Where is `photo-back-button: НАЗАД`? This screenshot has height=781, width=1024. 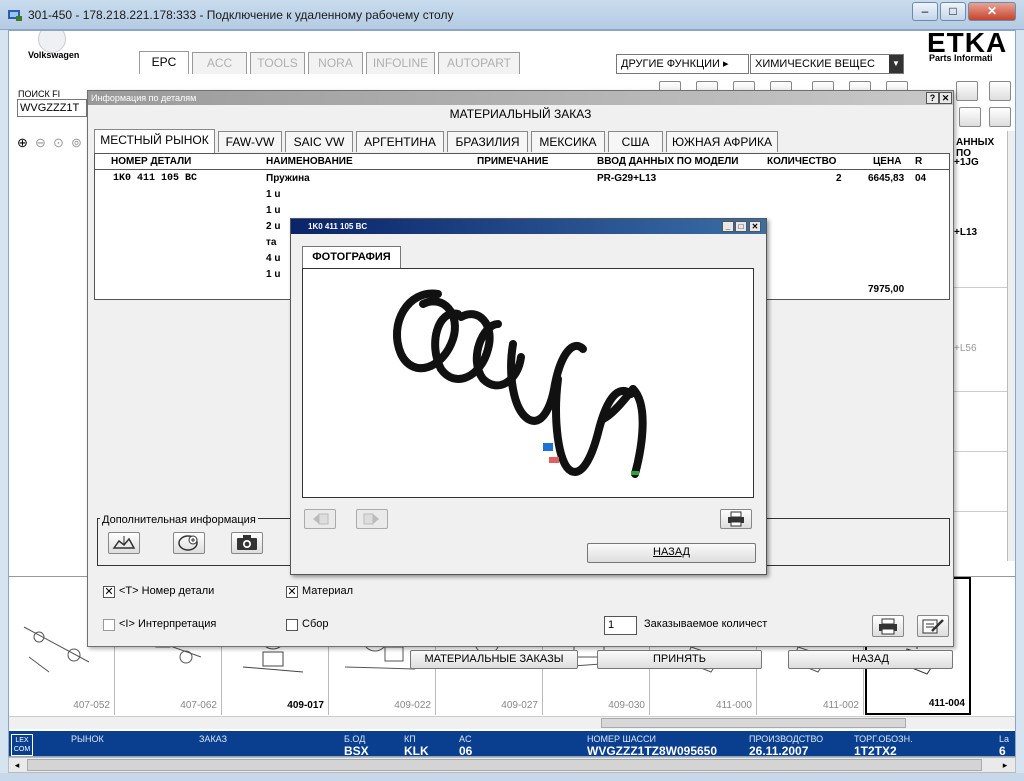
photo-back-button: НАЗАД is located at coordinates (671, 553).